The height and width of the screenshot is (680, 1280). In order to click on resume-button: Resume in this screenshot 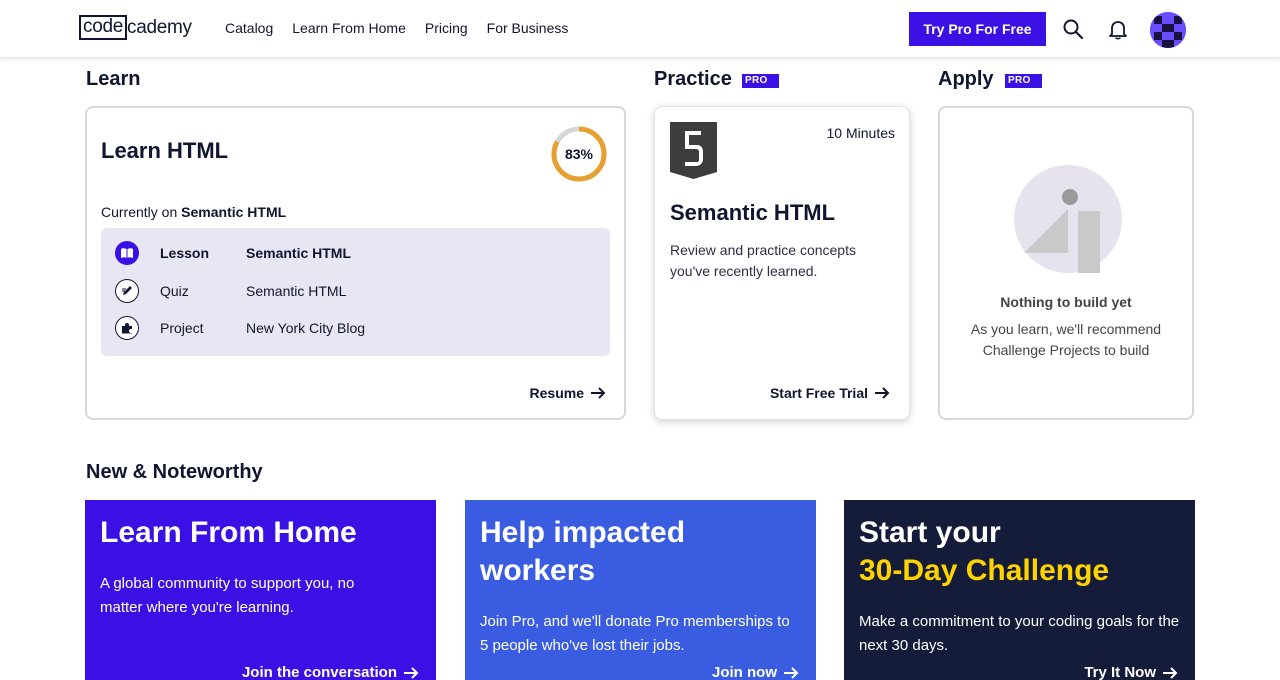, I will do `click(568, 393)`.